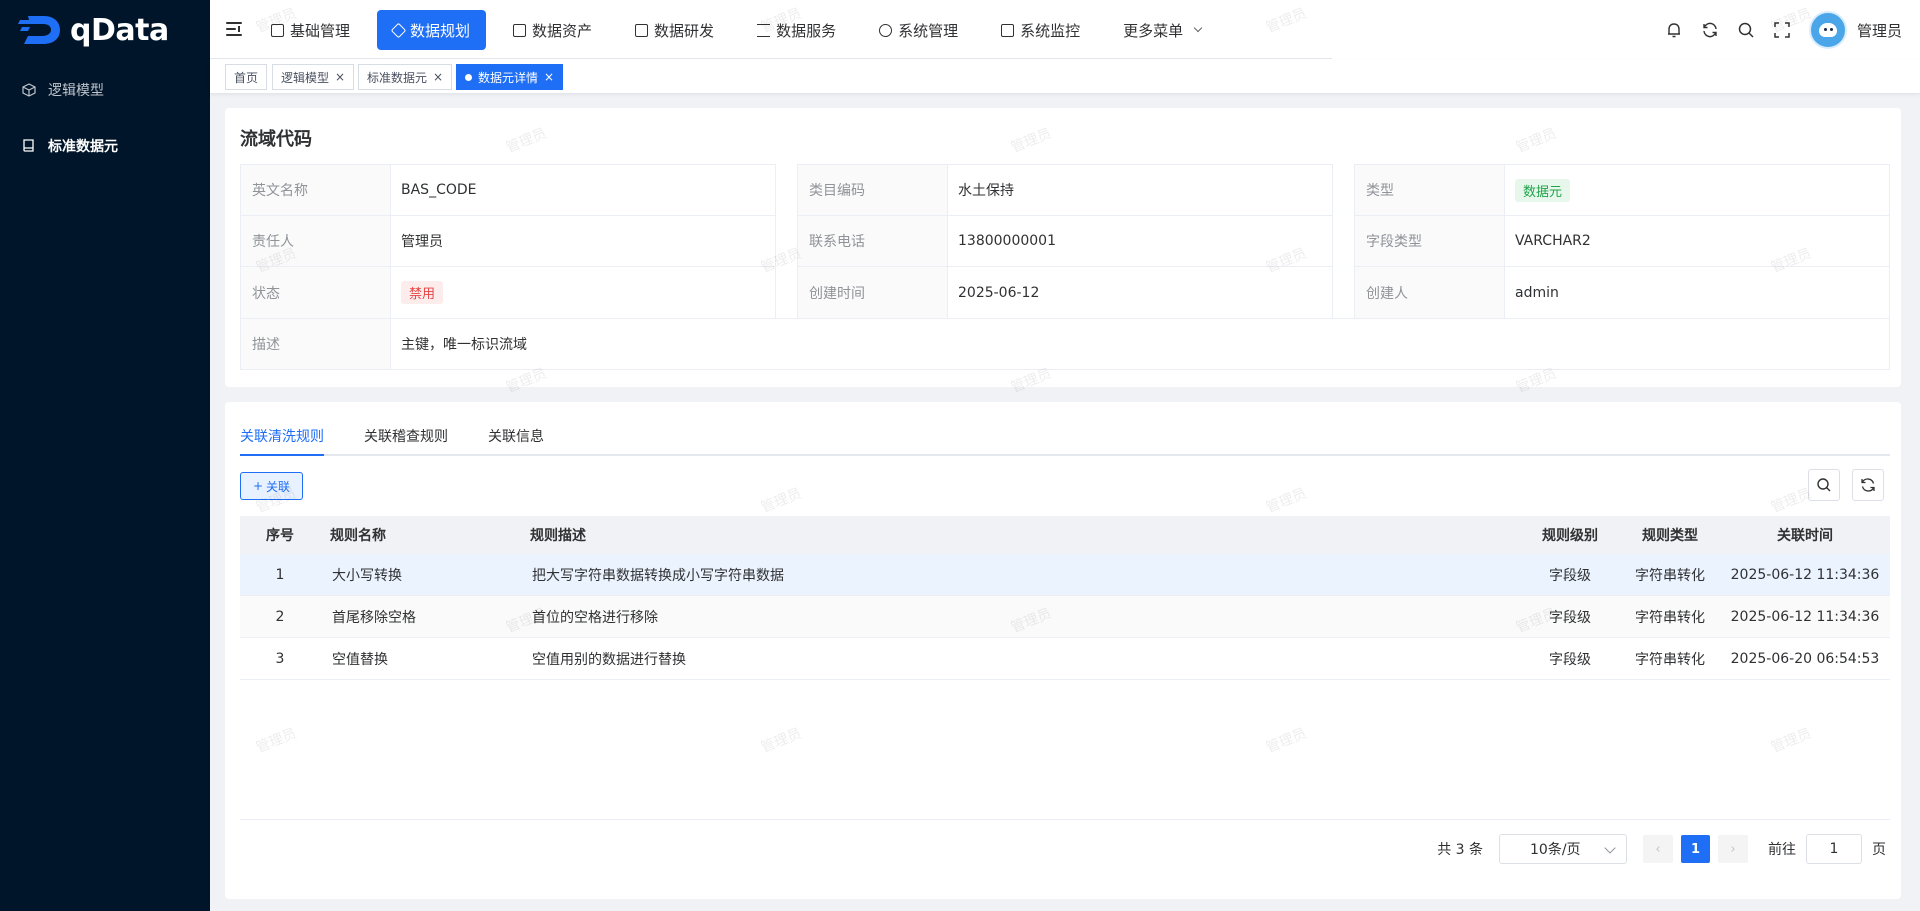  I want to click on nav-item-assets: 数据资产, so click(552, 30).